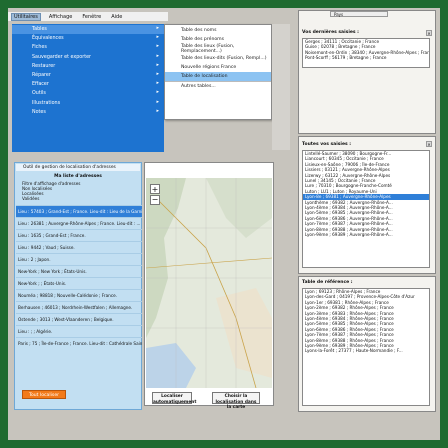 This screenshot has height=448, width=448. I want to click on country-field: Pays, so click(359, 14).